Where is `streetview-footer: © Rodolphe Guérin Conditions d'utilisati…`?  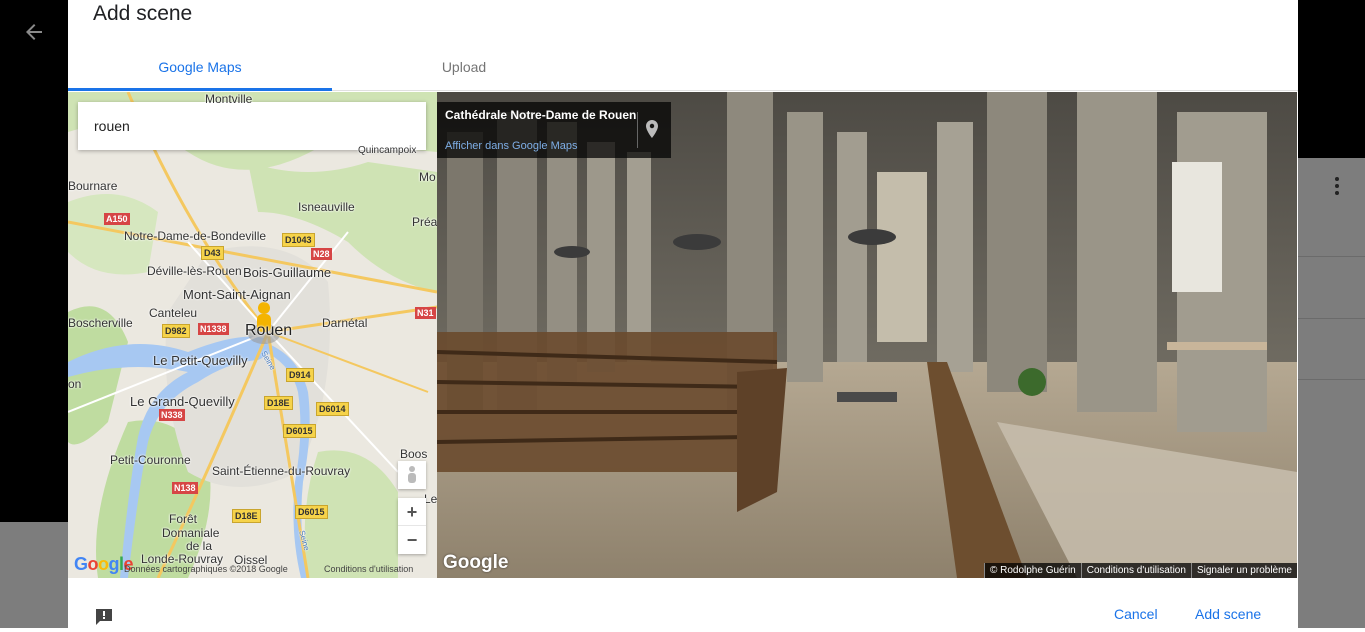
streetview-footer: © Rodolphe Guérin Conditions d'utilisati… is located at coordinates (1140, 570).